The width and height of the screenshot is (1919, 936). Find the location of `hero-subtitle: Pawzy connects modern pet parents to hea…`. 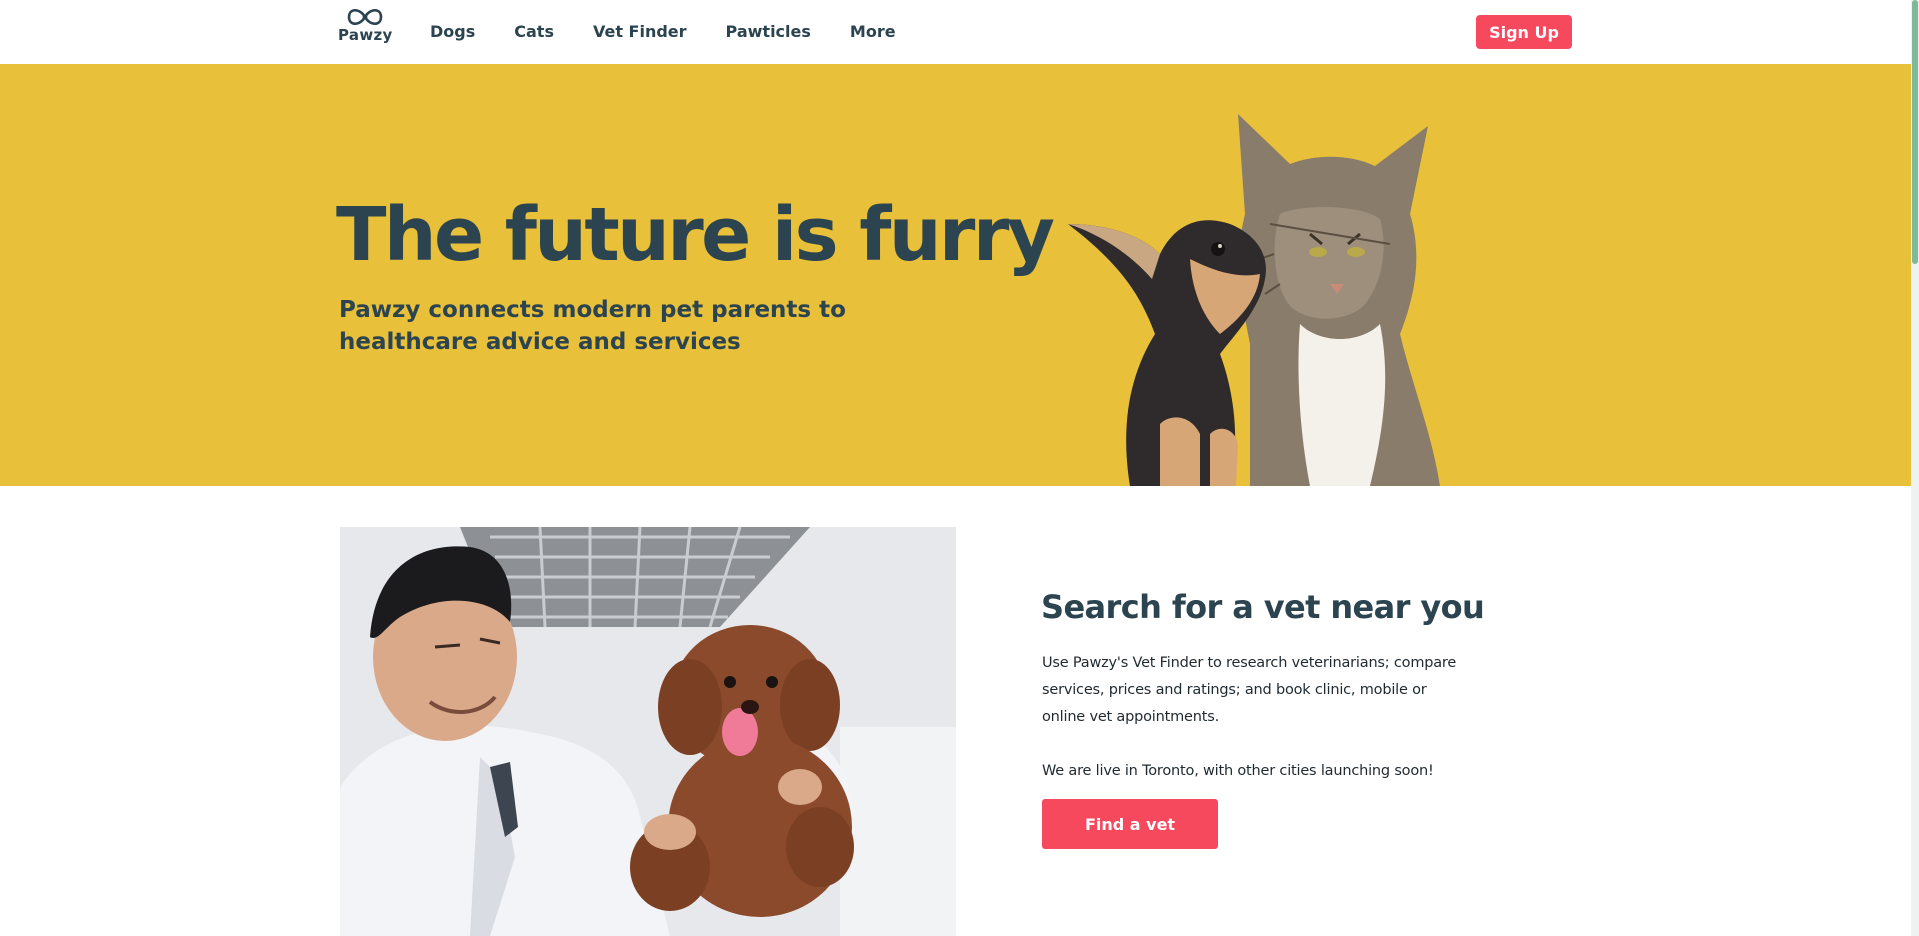

hero-subtitle: Pawzy connects modern pet parents to hea… is located at coordinates (592, 326).